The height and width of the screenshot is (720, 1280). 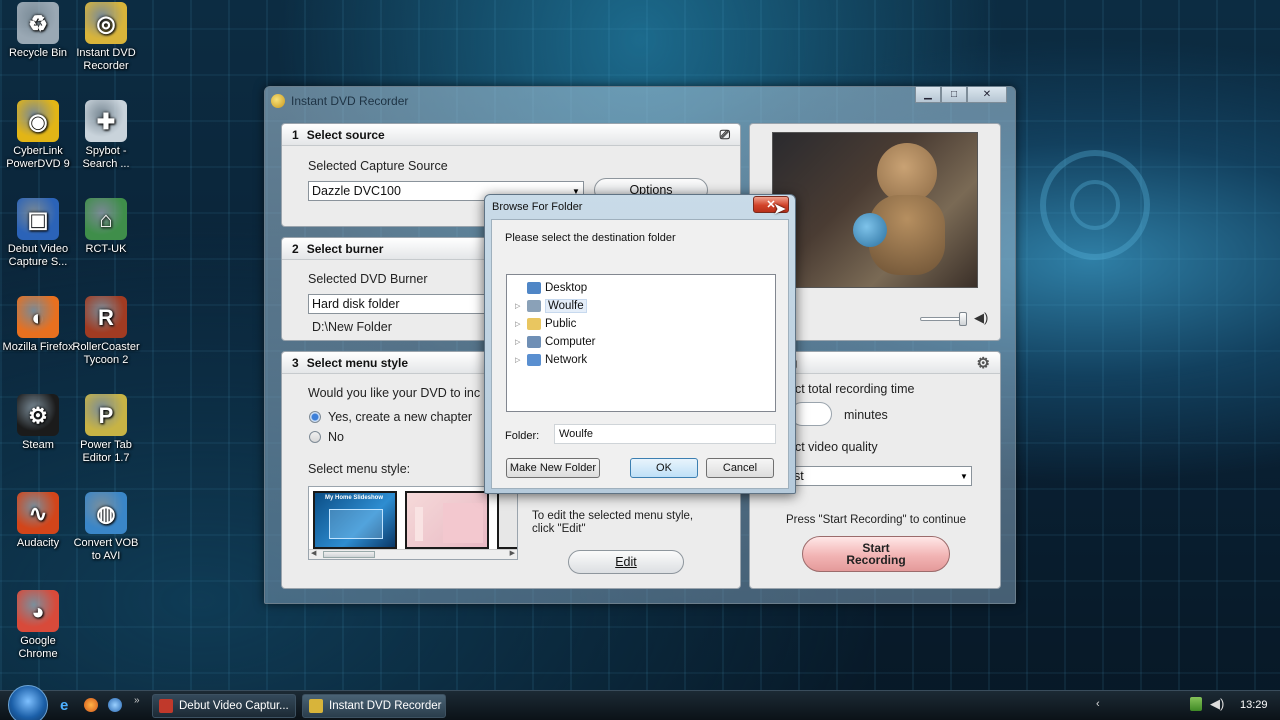 What do you see at coordinates (38, 625) in the screenshot?
I see `desktop-shortcut: ◕ Google Chrome` at bounding box center [38, 625].